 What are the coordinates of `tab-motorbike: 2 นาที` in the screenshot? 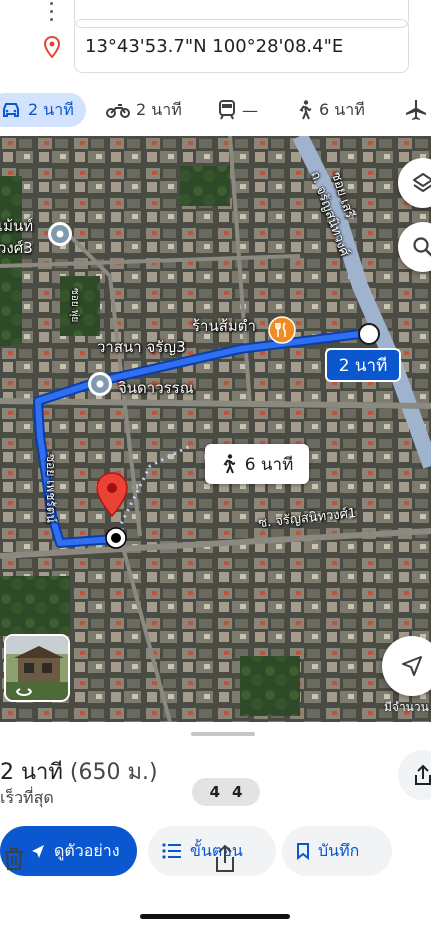 It's located at (144, 110).